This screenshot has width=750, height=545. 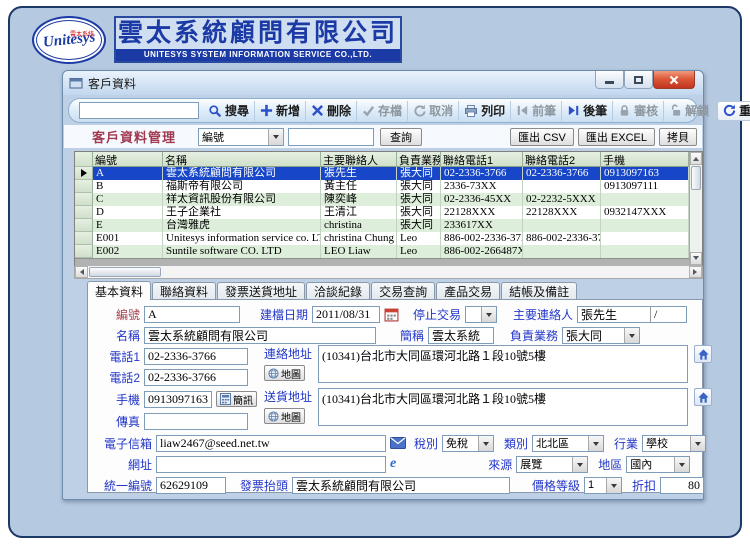 I want to click on tab-contact-info: 聯絡資料, so click(x=184, y=291).